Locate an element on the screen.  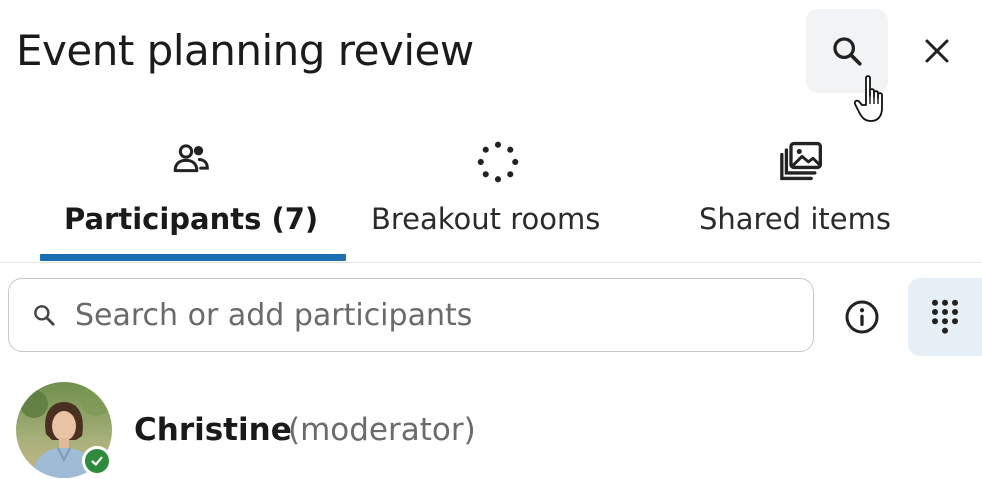
tab-label: Breakout rooms is located at coordinates (486, 219).